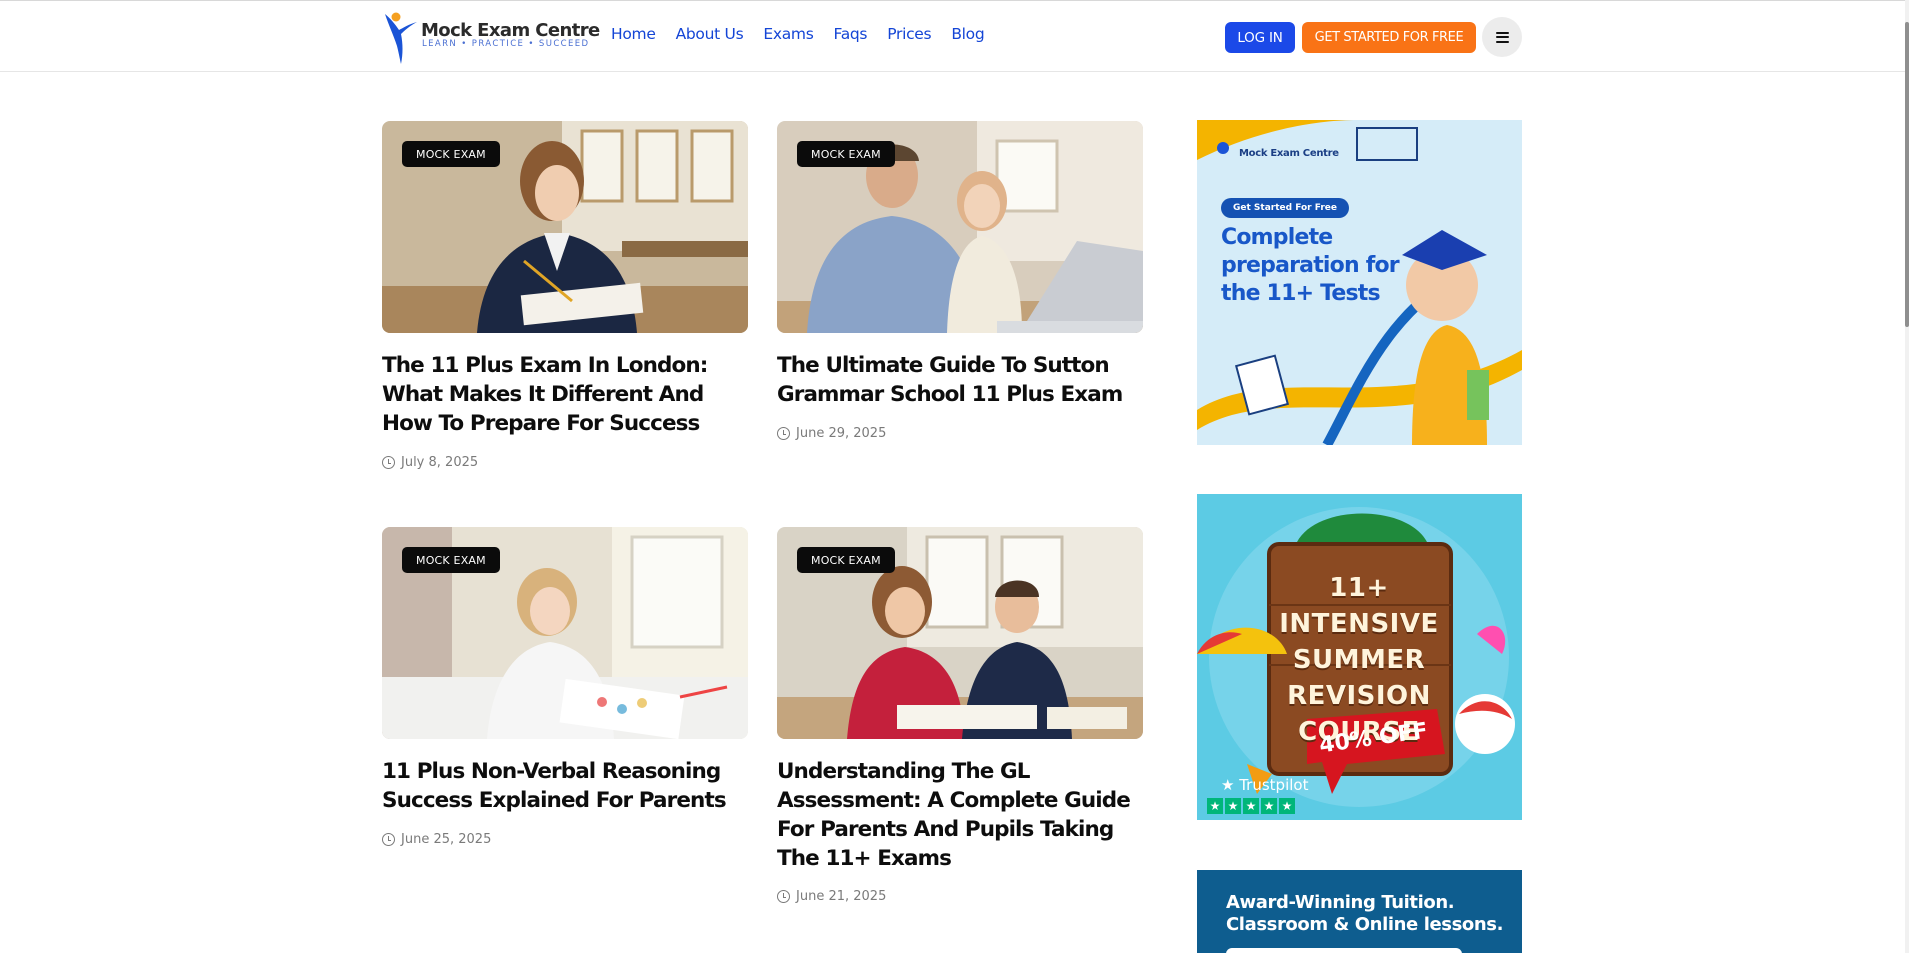 Image resolution: width=1909 pixels, height=953 pixels. Describe the element at coordinates (633, 34) in the screenshot. I see `nav-home: Home` at that location.